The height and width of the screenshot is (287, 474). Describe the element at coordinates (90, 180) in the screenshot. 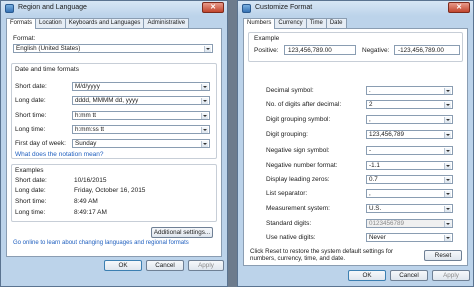

I see `example-short-date-value: 10/16/2015` at that location.